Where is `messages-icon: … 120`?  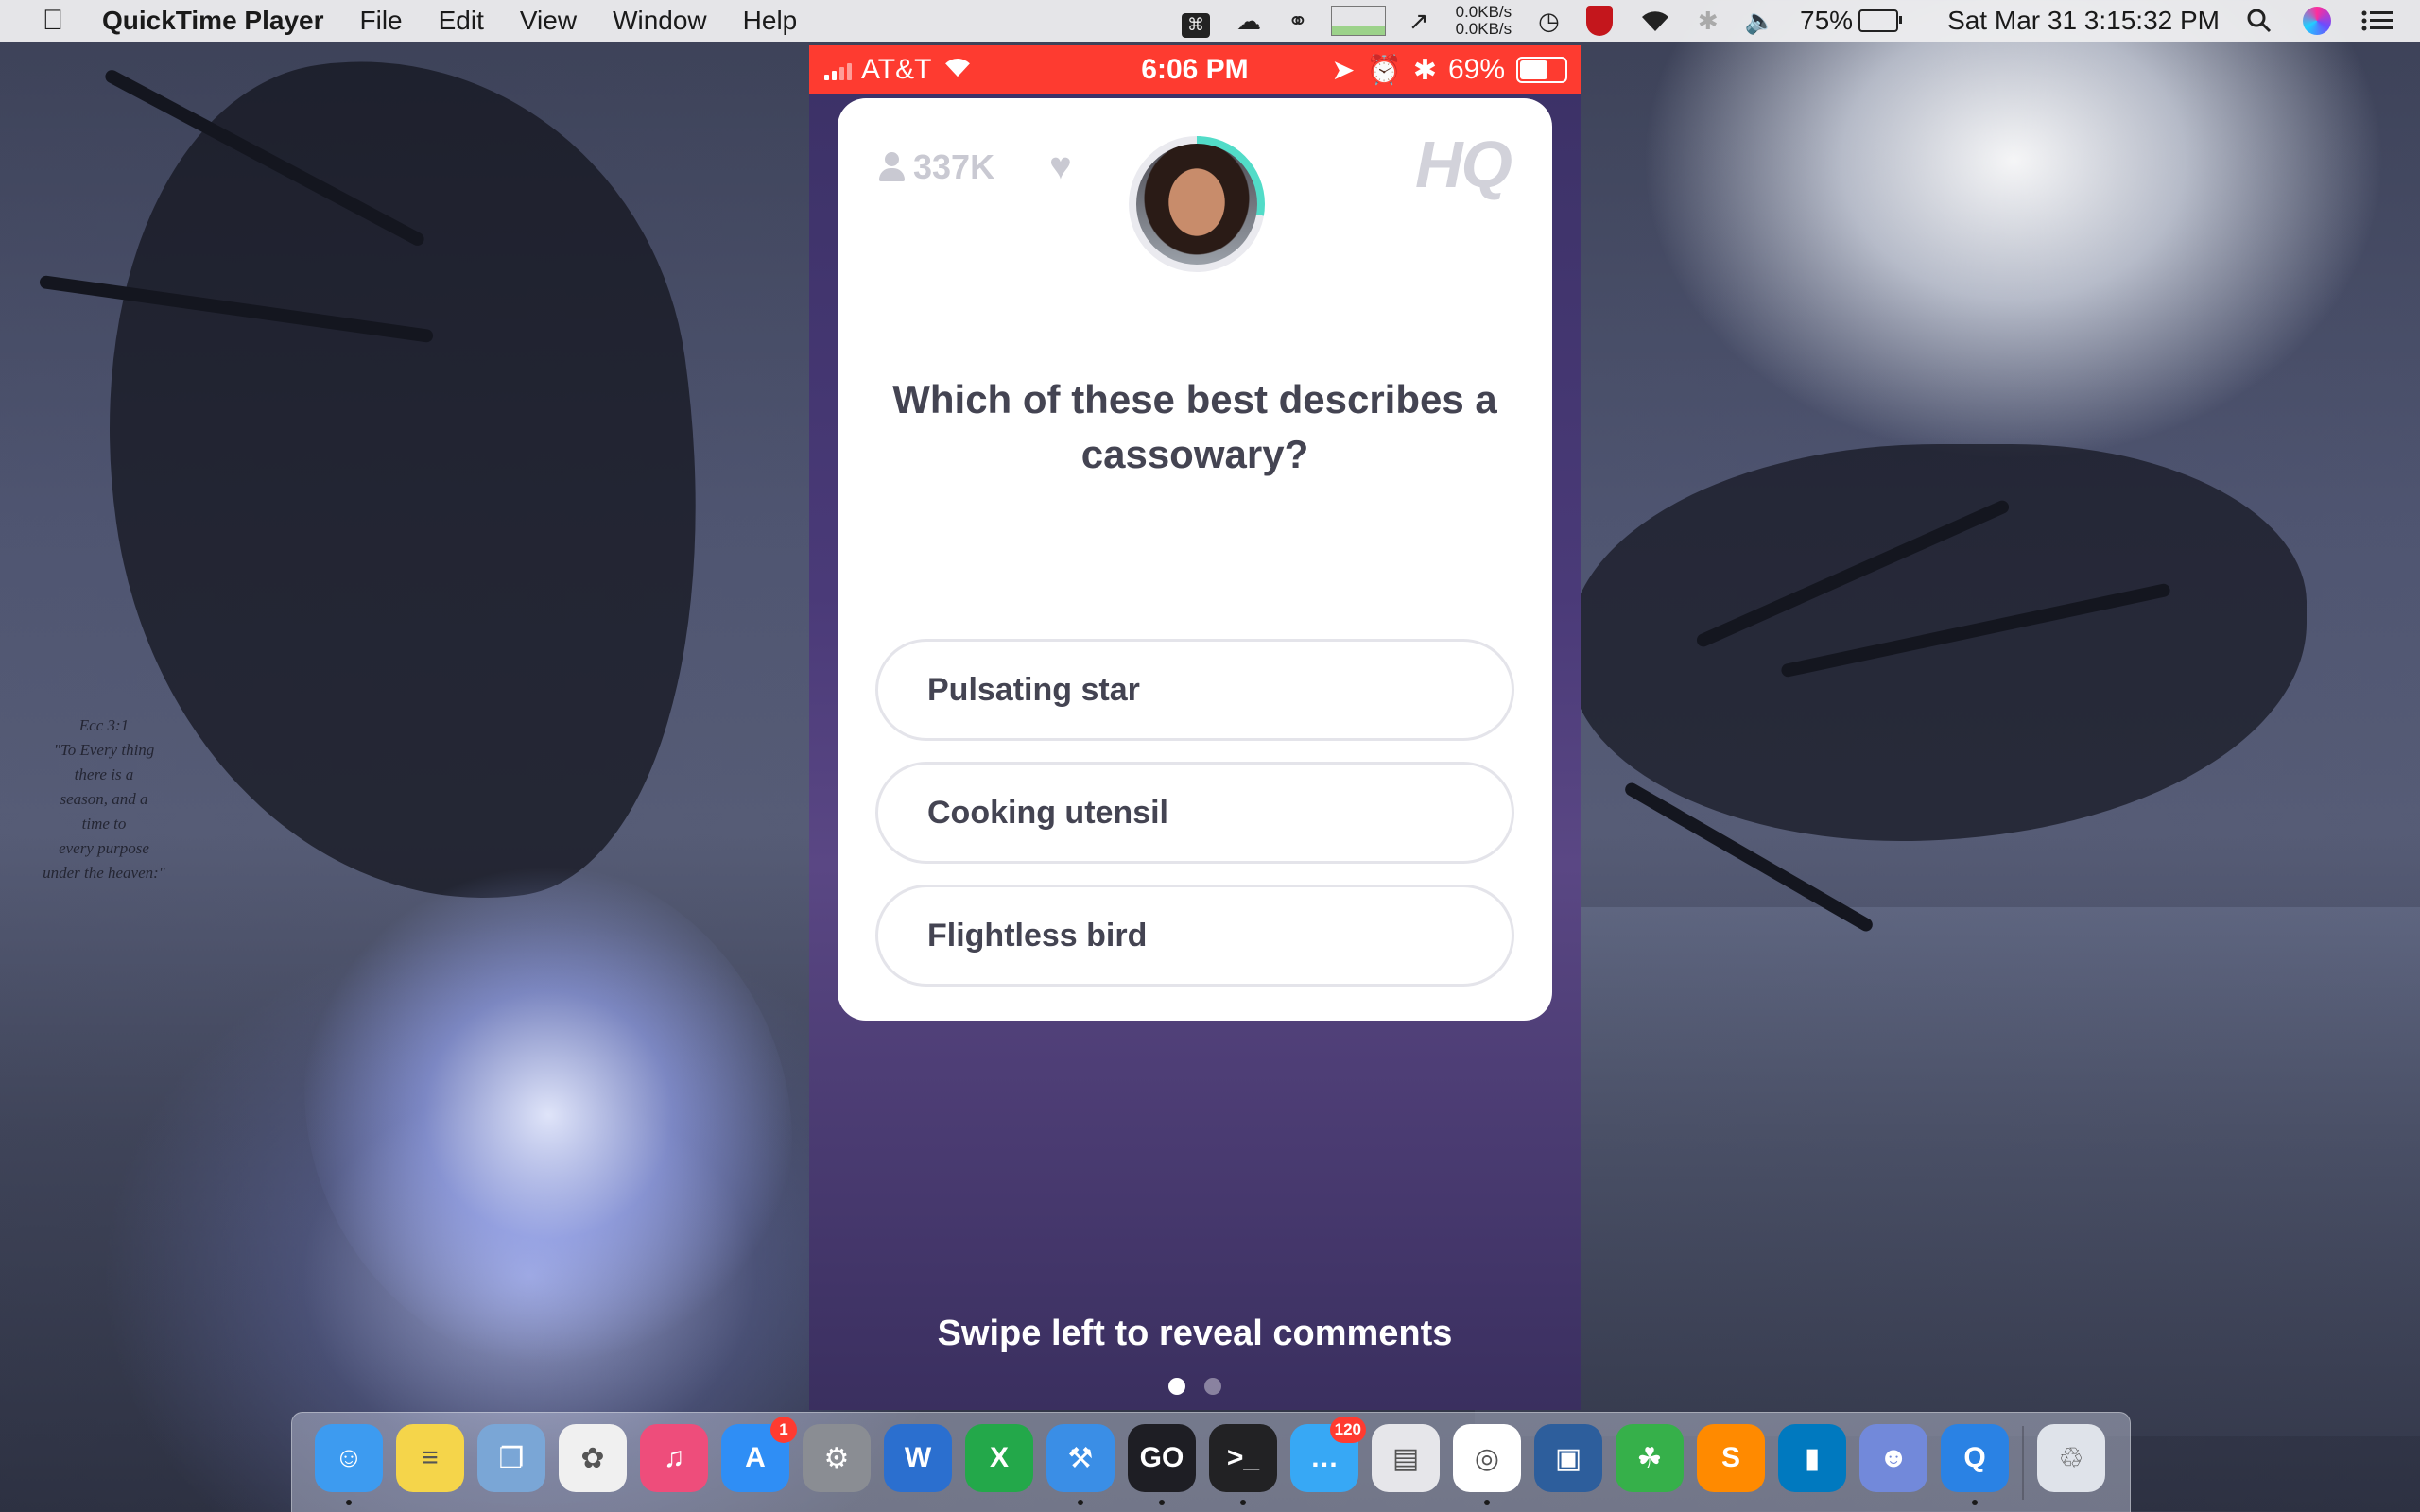
messages-icon: … 120 is located at coordinates (1328, 1454).